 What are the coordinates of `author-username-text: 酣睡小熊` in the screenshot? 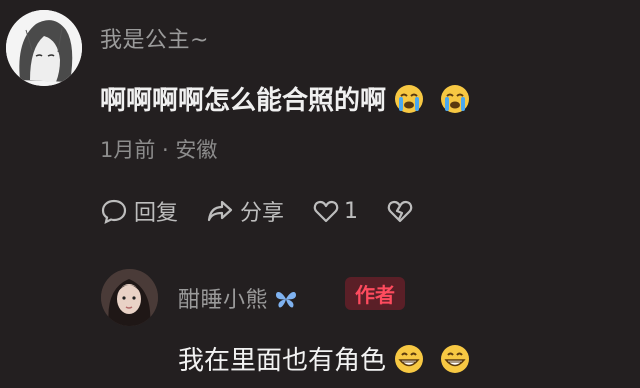 It's located at (223, 300).